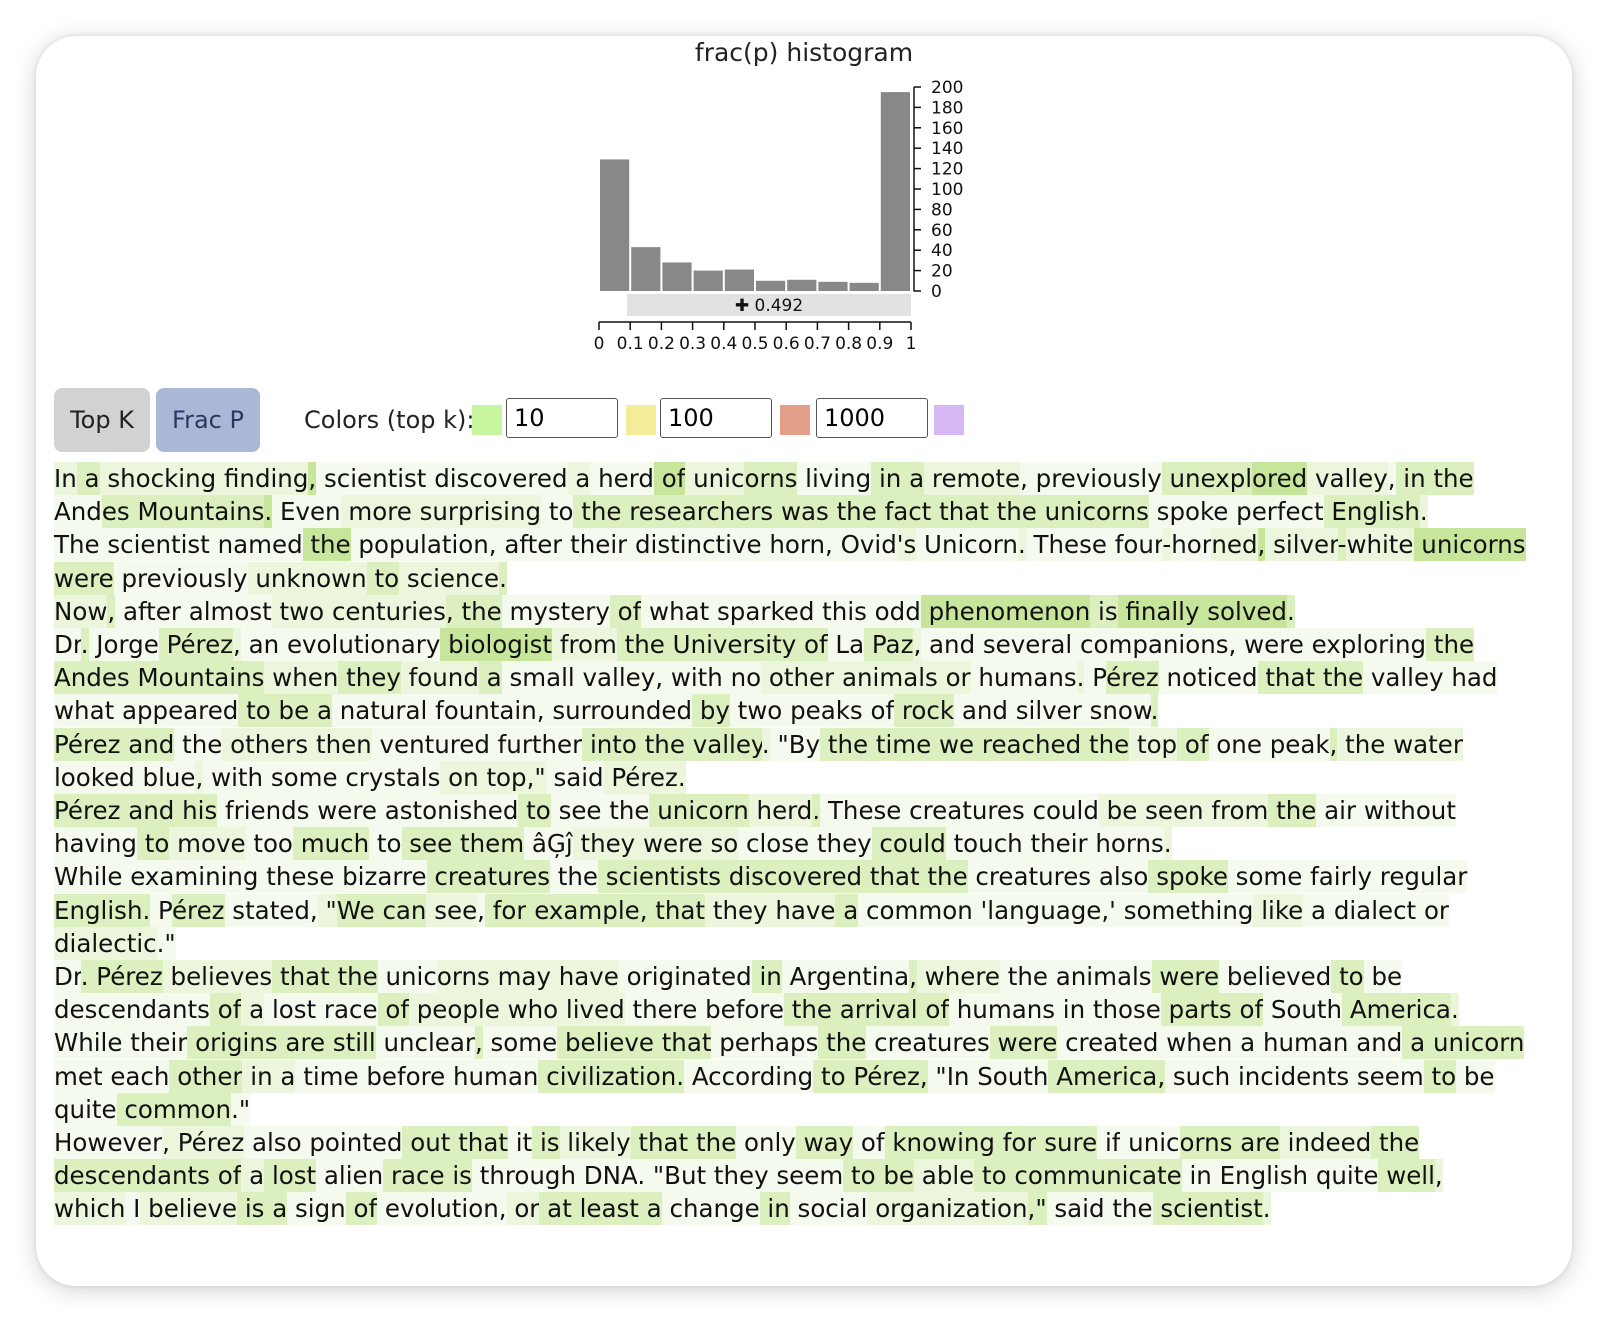 The image size is (1608, 1322). What do you see at coordinates (661, 1010) in the screenshot?
I see `token: there` at bounding box center [661, 1010].